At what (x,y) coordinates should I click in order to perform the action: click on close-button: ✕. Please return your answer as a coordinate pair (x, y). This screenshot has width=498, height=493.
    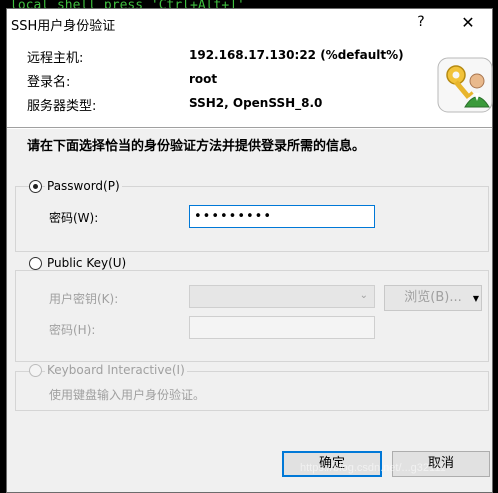
    Looking at the image, I should click on (468, 23).